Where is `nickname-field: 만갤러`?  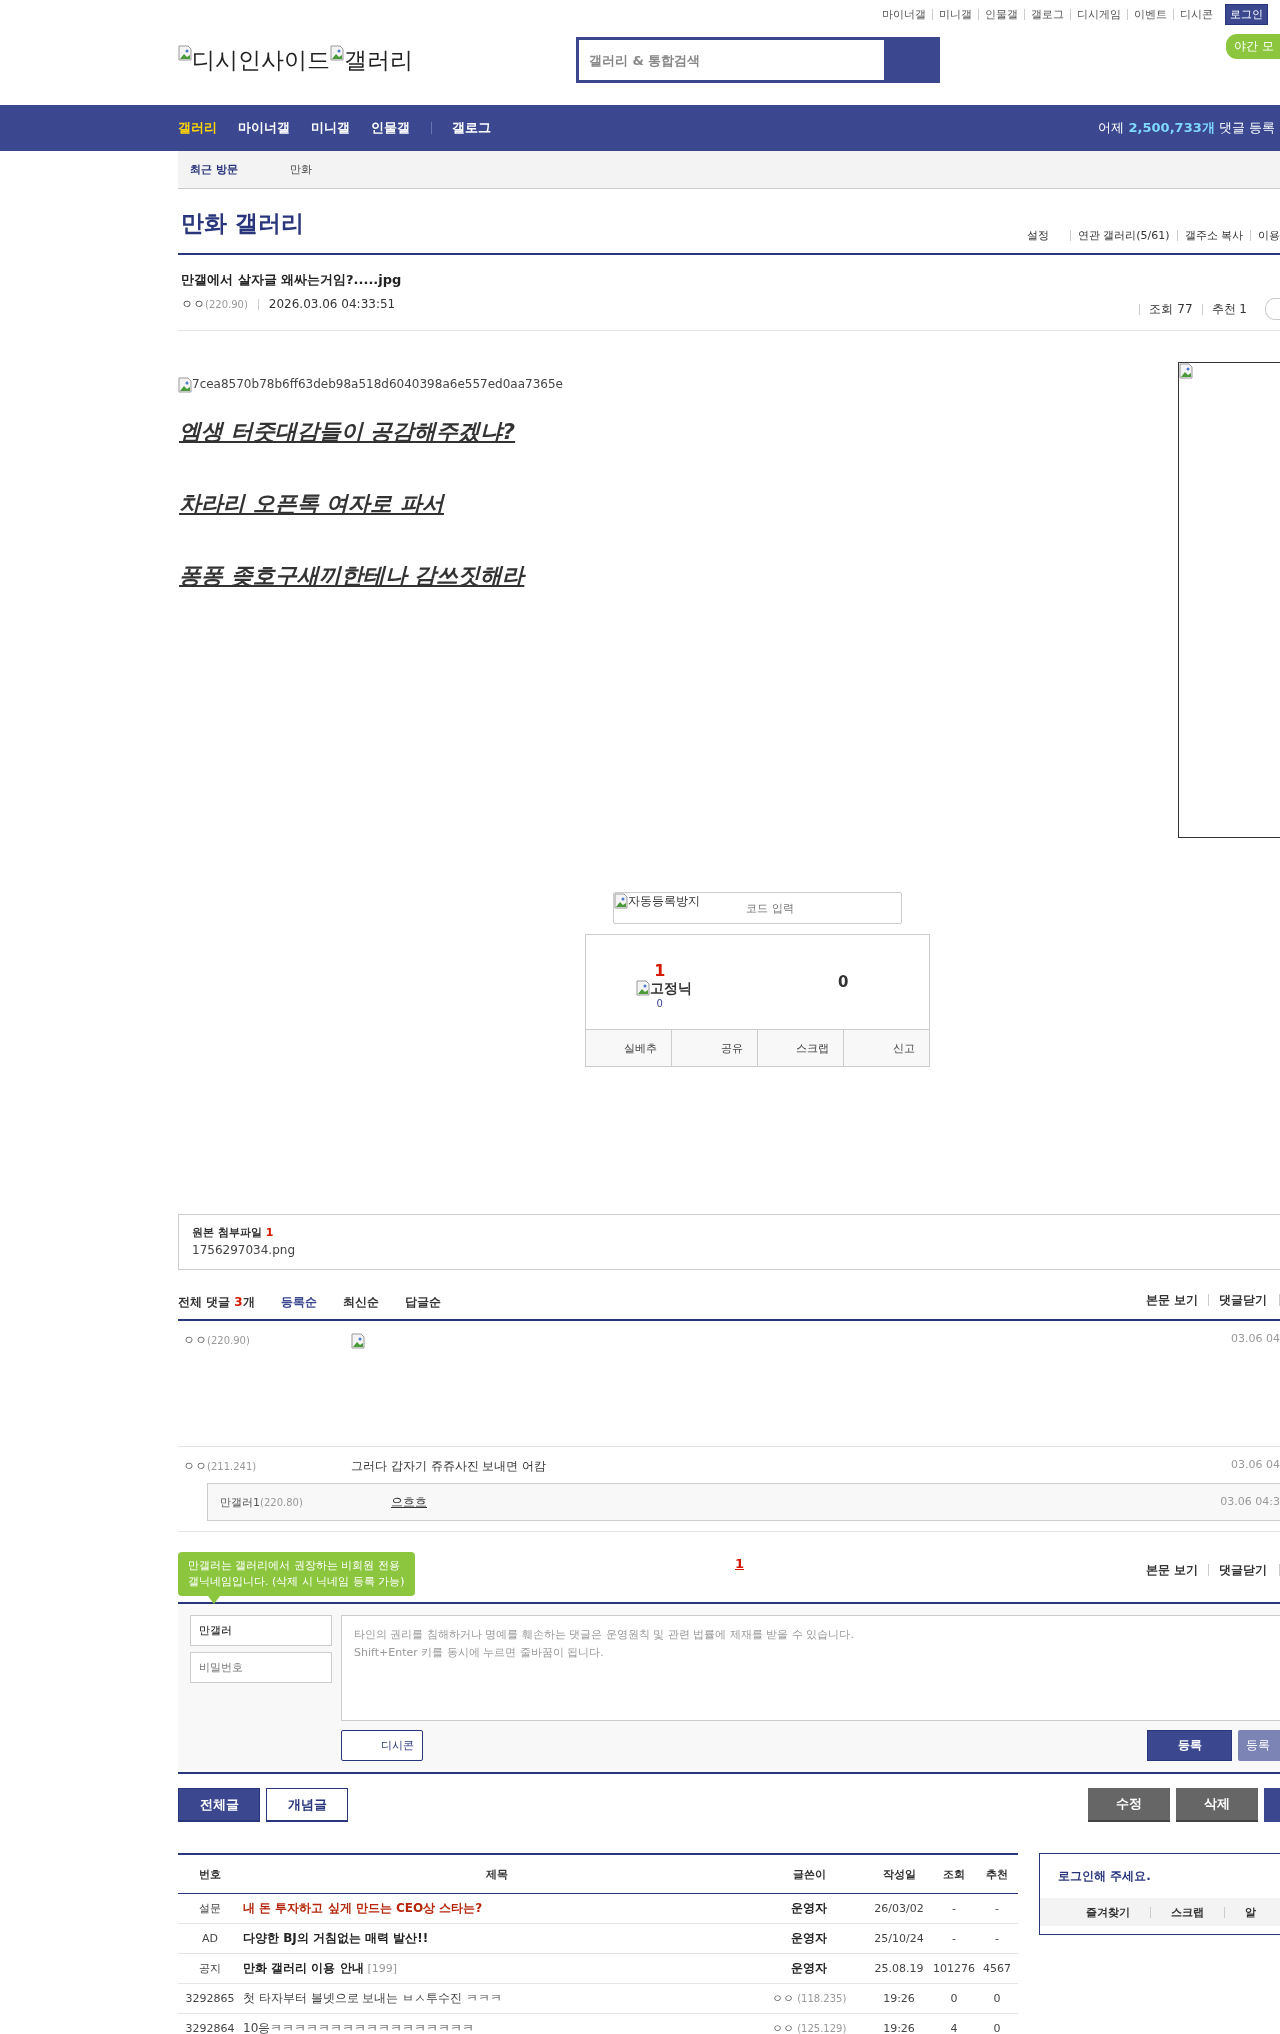 nickname-field: 만갤러 is located at coordinates (261, 1630).